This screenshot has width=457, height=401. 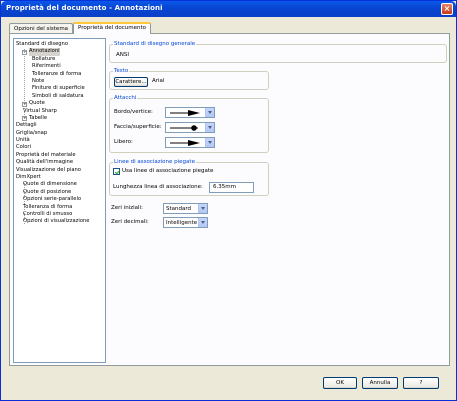 I want to click on close-icon: ×, so click(x=447, y=8).